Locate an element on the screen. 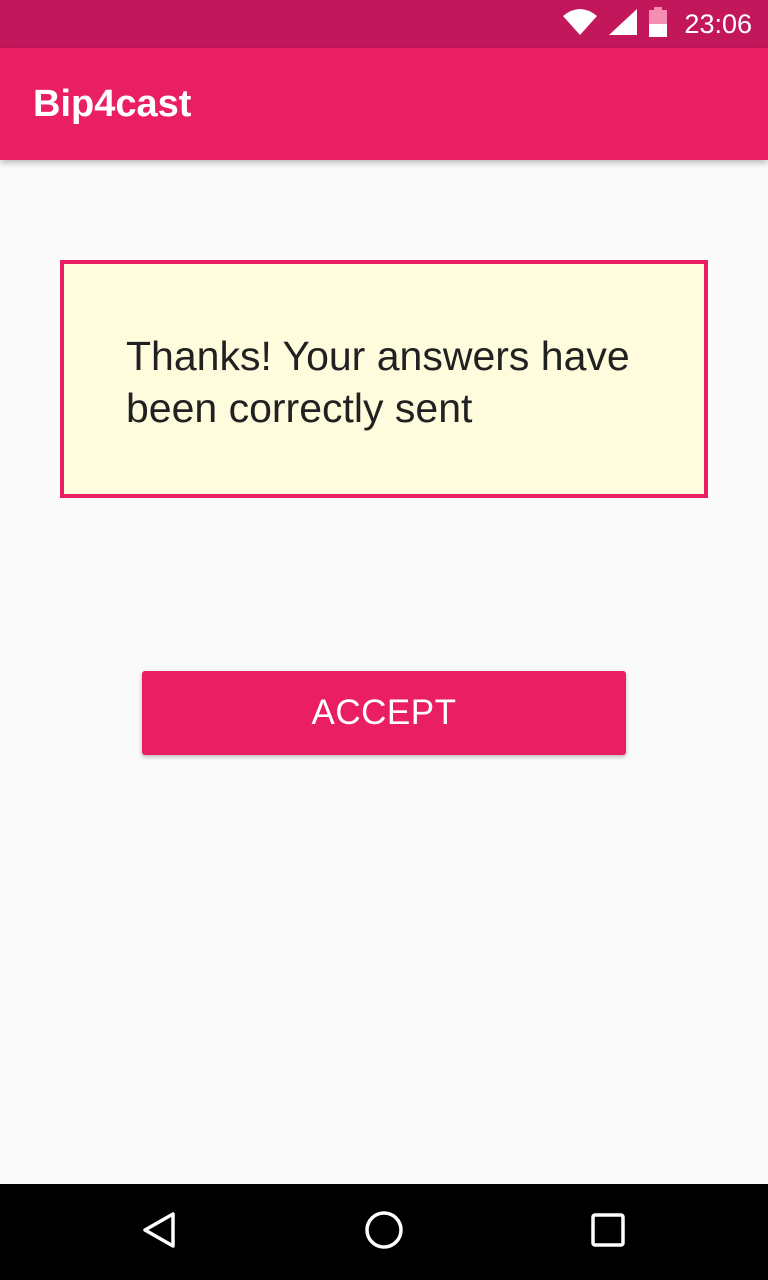 The width and height of the screenshot is (768, 1280). home-icon is located at coordinates (384, 1232).